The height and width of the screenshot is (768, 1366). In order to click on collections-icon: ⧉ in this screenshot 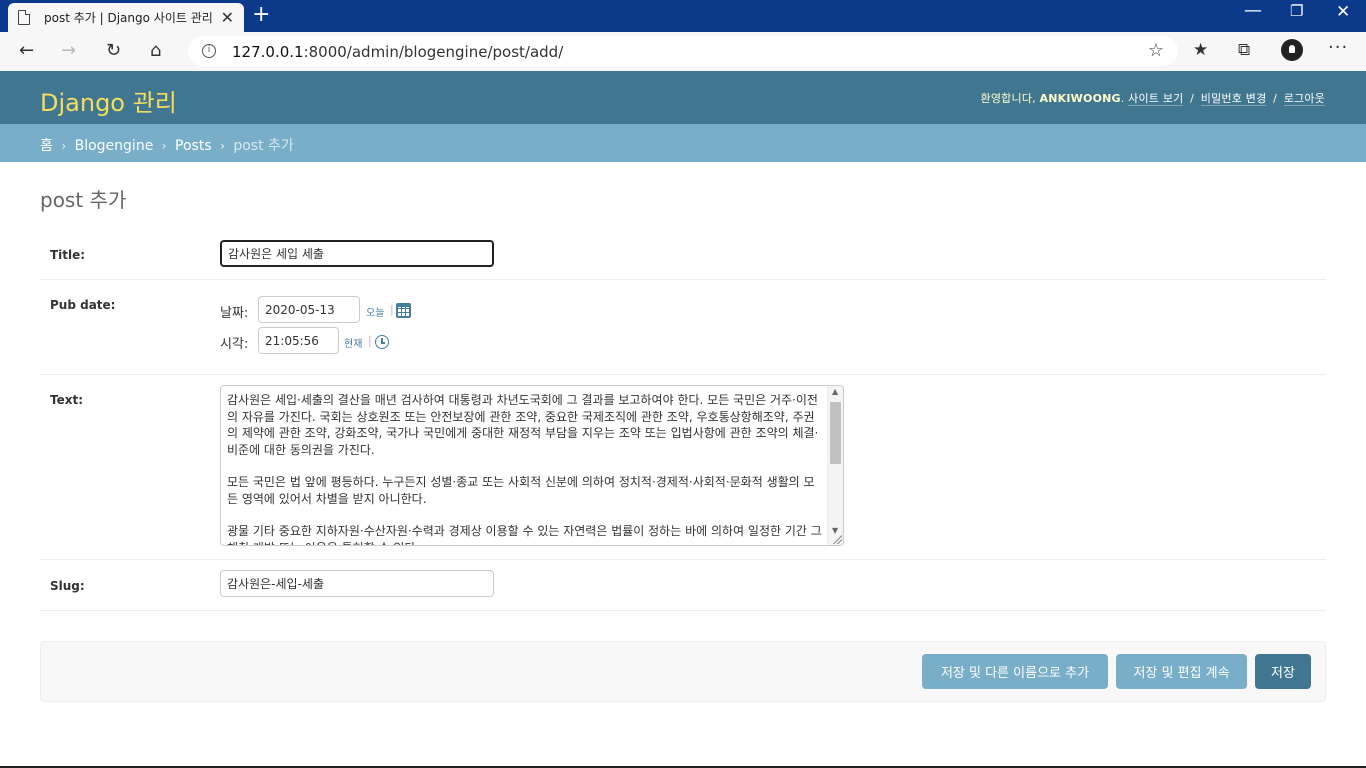, I will do `click(1244, 50)`.